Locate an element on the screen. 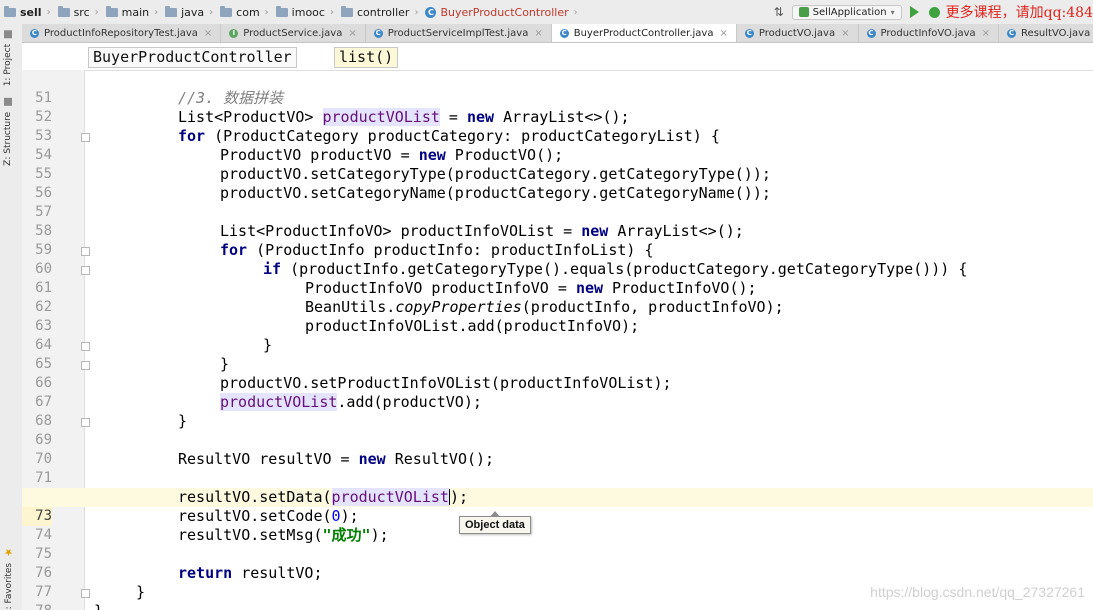  code-token: resultVO.setData( is located at coordinates (255, 497).